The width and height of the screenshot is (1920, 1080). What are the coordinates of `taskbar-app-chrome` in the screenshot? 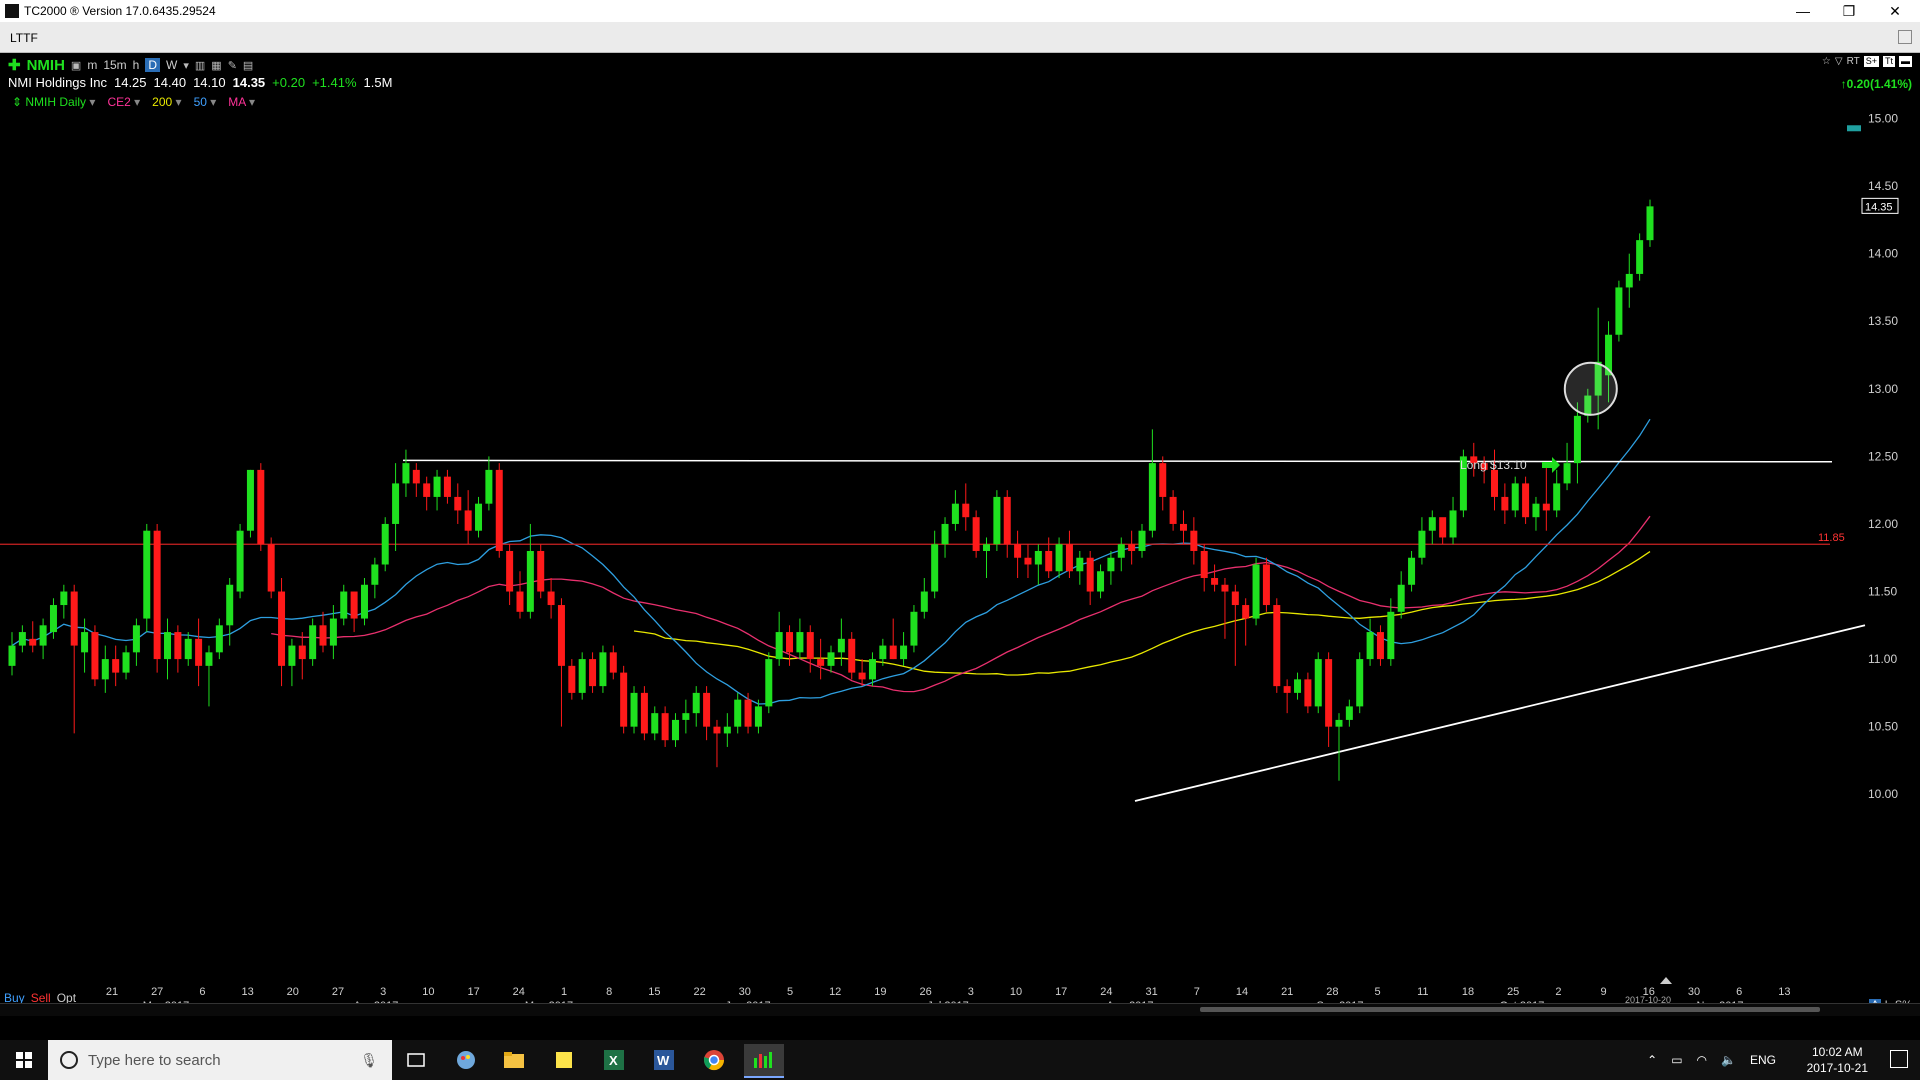 It's located at (714, 1060).